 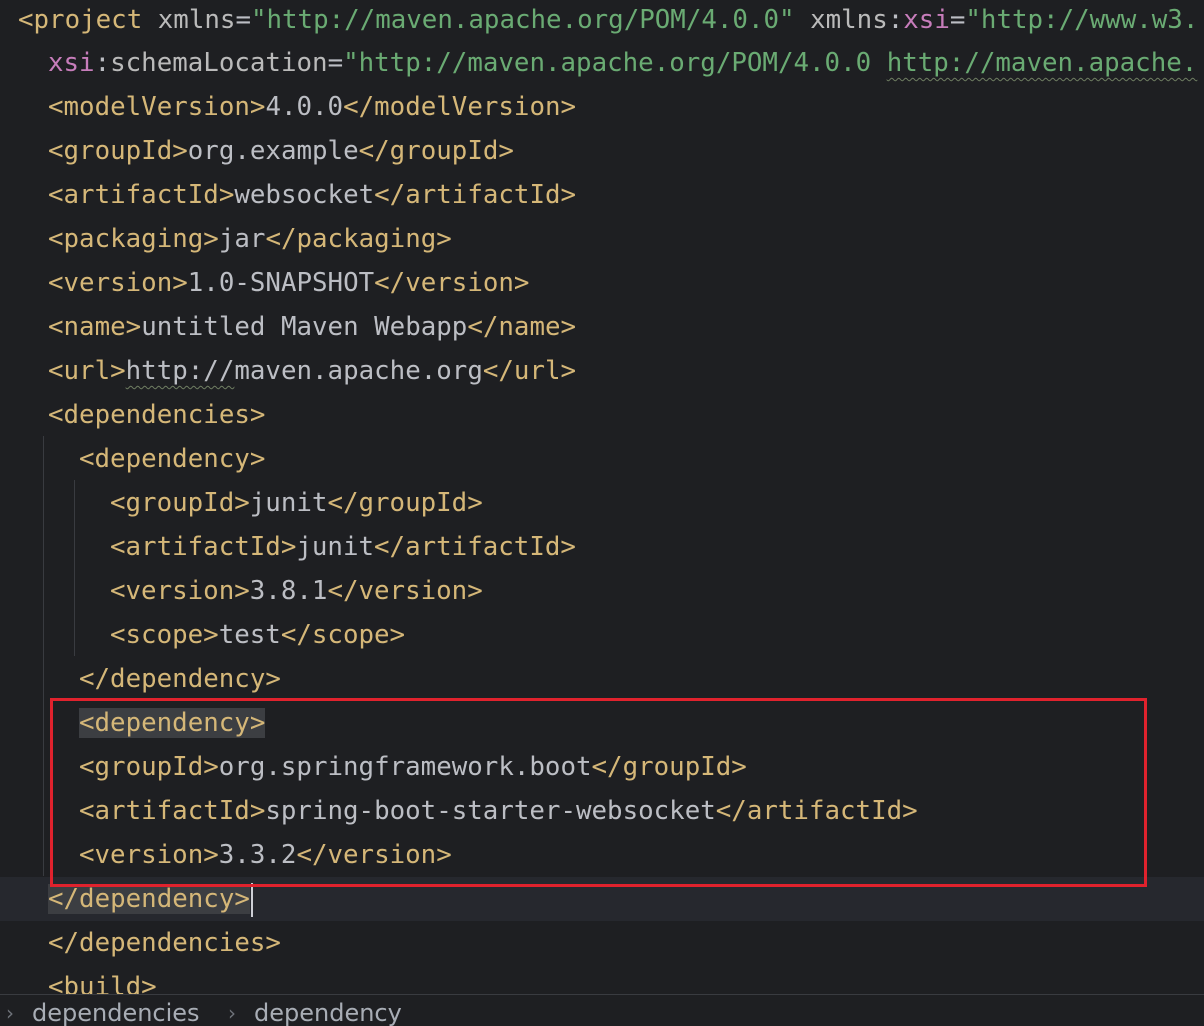 I want to click on code-token: untitled Maven Webapp, so click(x=304, y=327).